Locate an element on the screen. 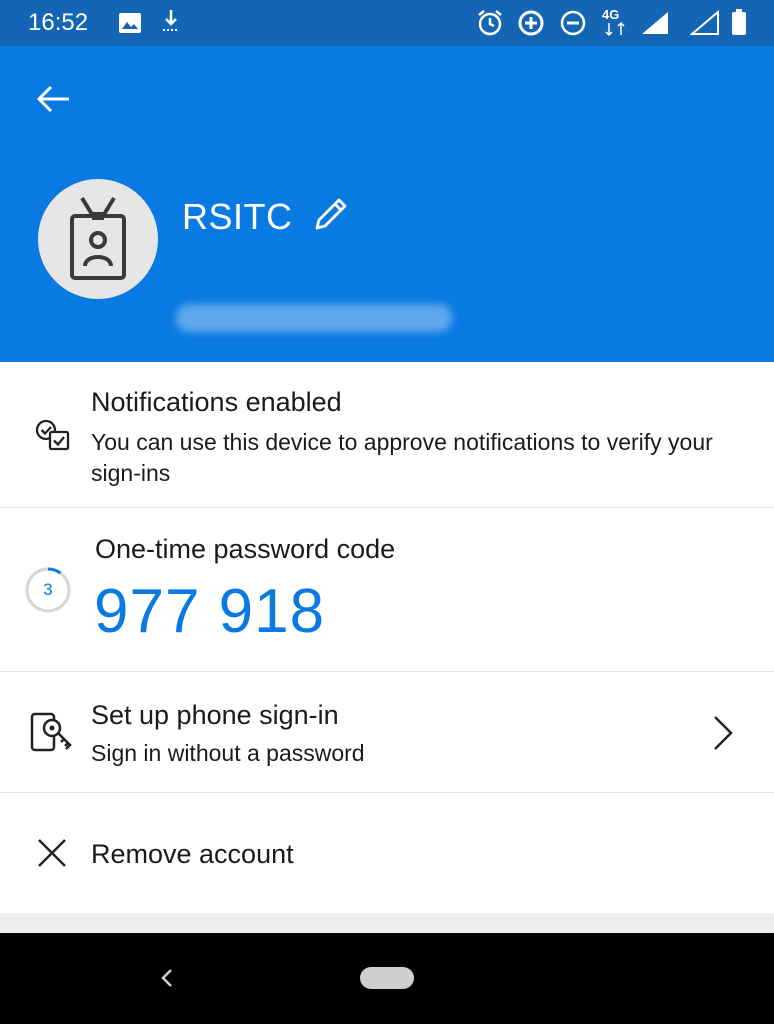  system-nav-bar is located at coordinates (387, 978).